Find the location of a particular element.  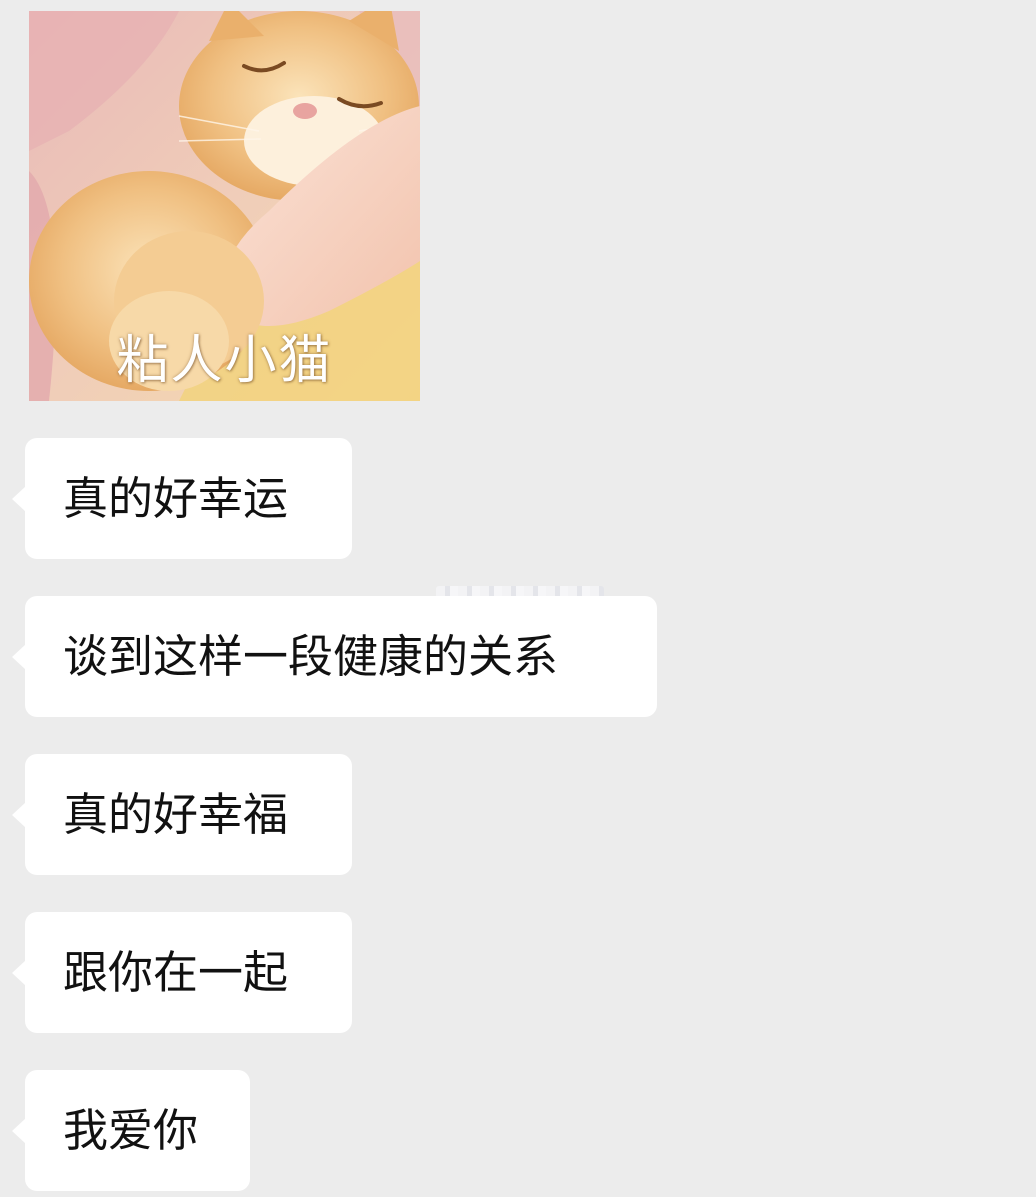

message-text: 谈到这样一段健康的关系 is located at coordinates (311, 656).